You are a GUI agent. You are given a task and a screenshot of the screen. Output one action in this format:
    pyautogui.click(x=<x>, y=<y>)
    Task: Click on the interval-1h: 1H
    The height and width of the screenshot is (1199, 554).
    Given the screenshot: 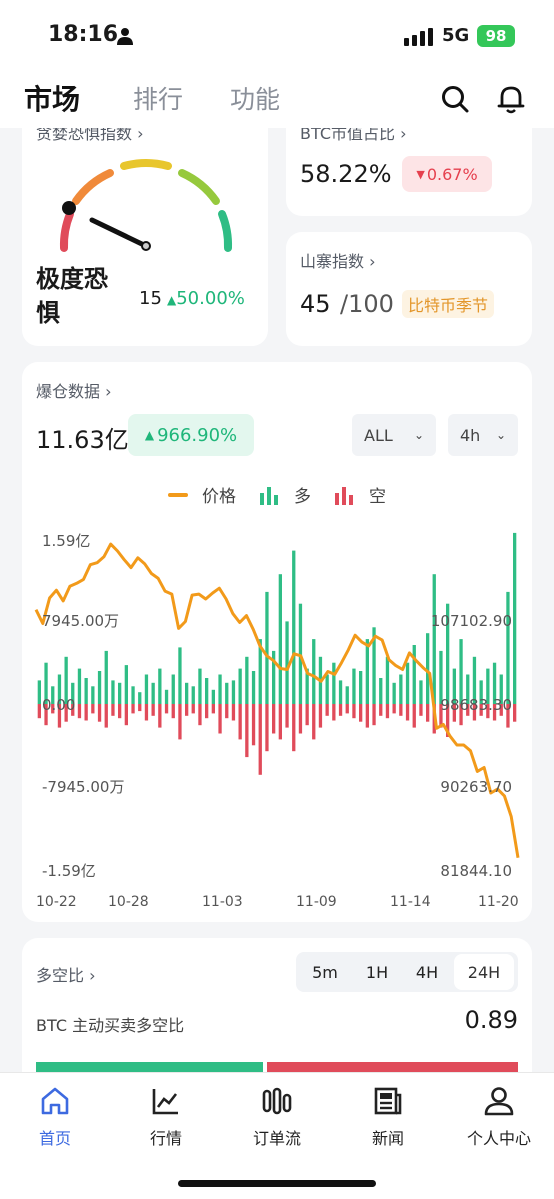 What is the action you would take?
    pyautogui.click(x=377, y=972)
    